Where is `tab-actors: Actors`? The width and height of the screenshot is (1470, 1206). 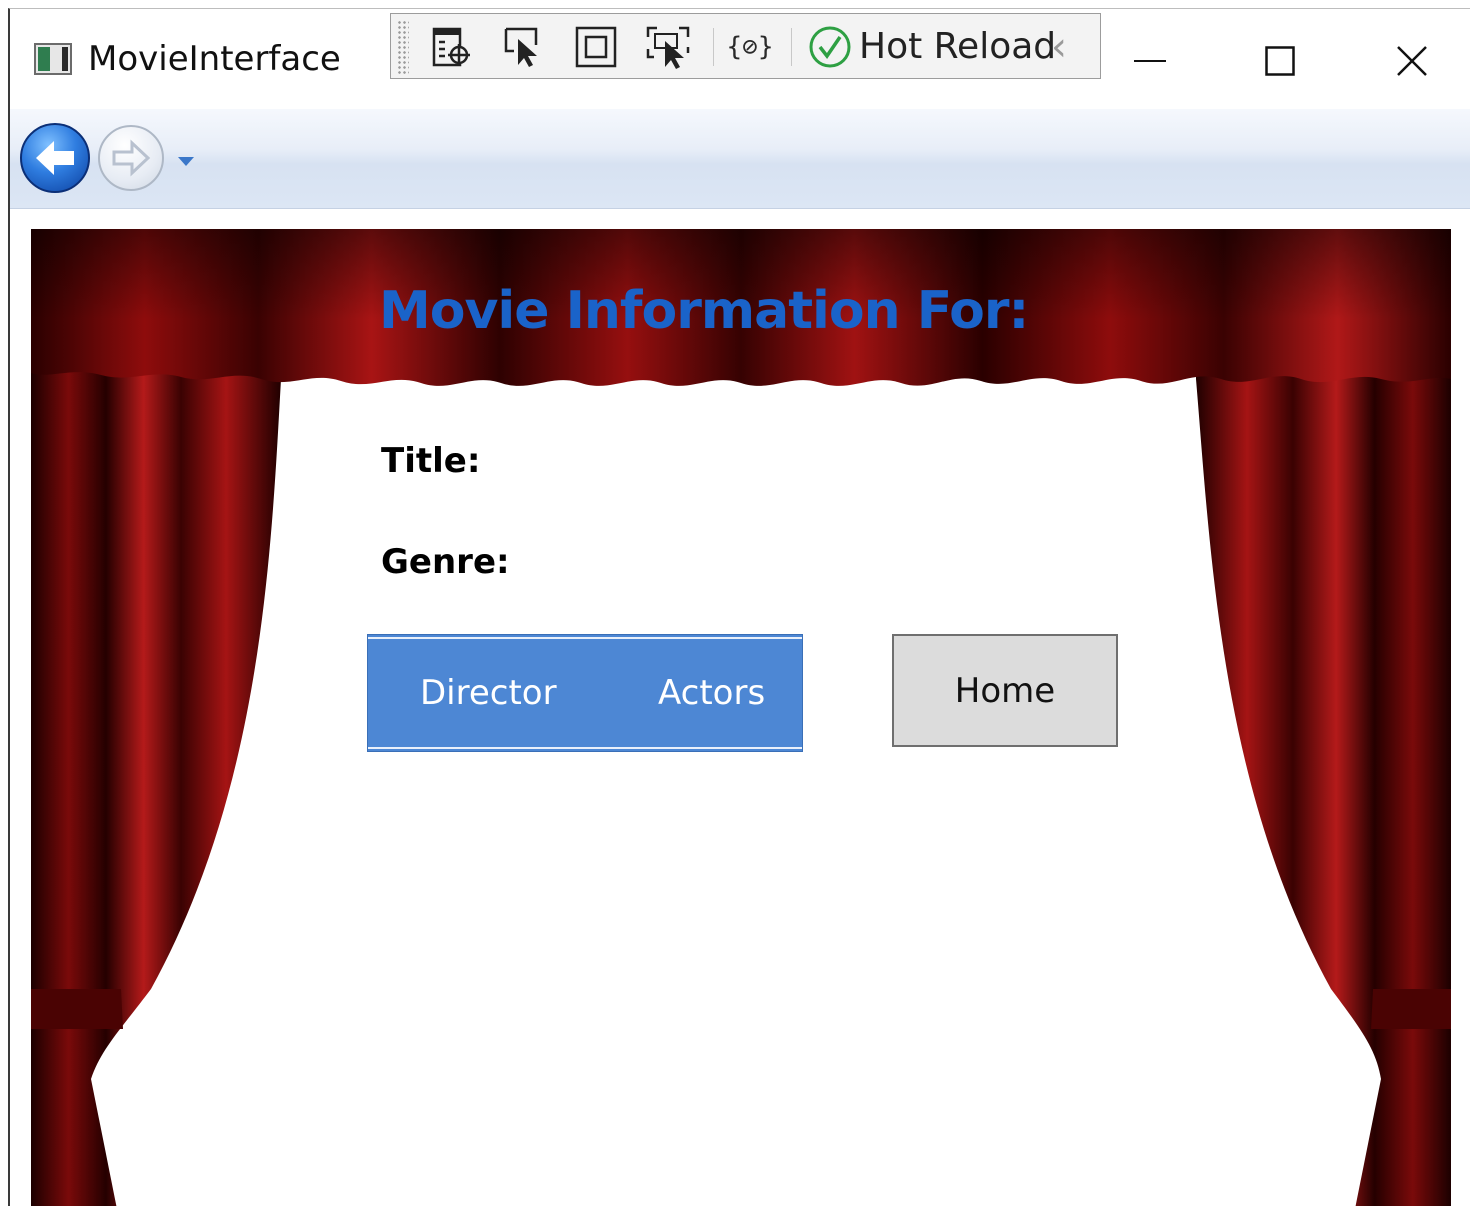 tab-actors: Actors is located at coordinates (711, 693).